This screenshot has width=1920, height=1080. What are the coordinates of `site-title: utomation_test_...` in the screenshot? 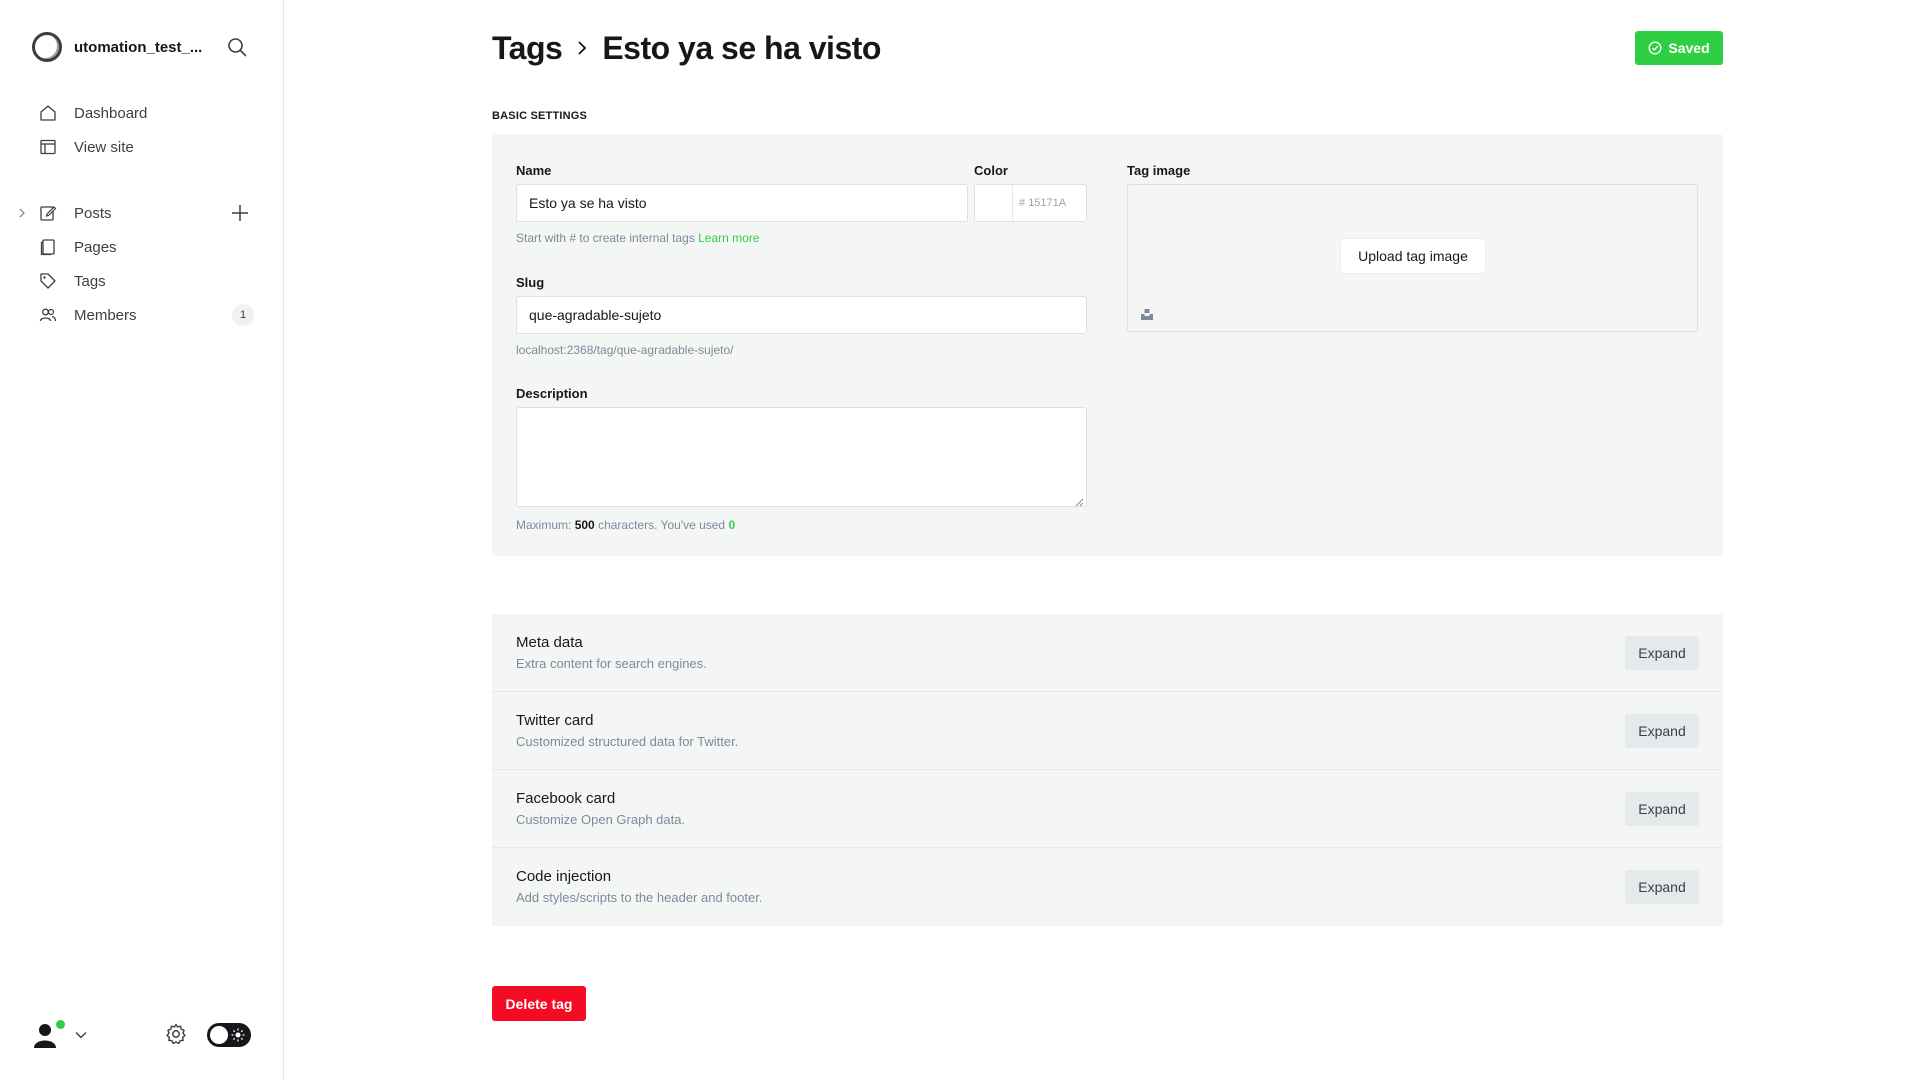 It's located at (144, 47).